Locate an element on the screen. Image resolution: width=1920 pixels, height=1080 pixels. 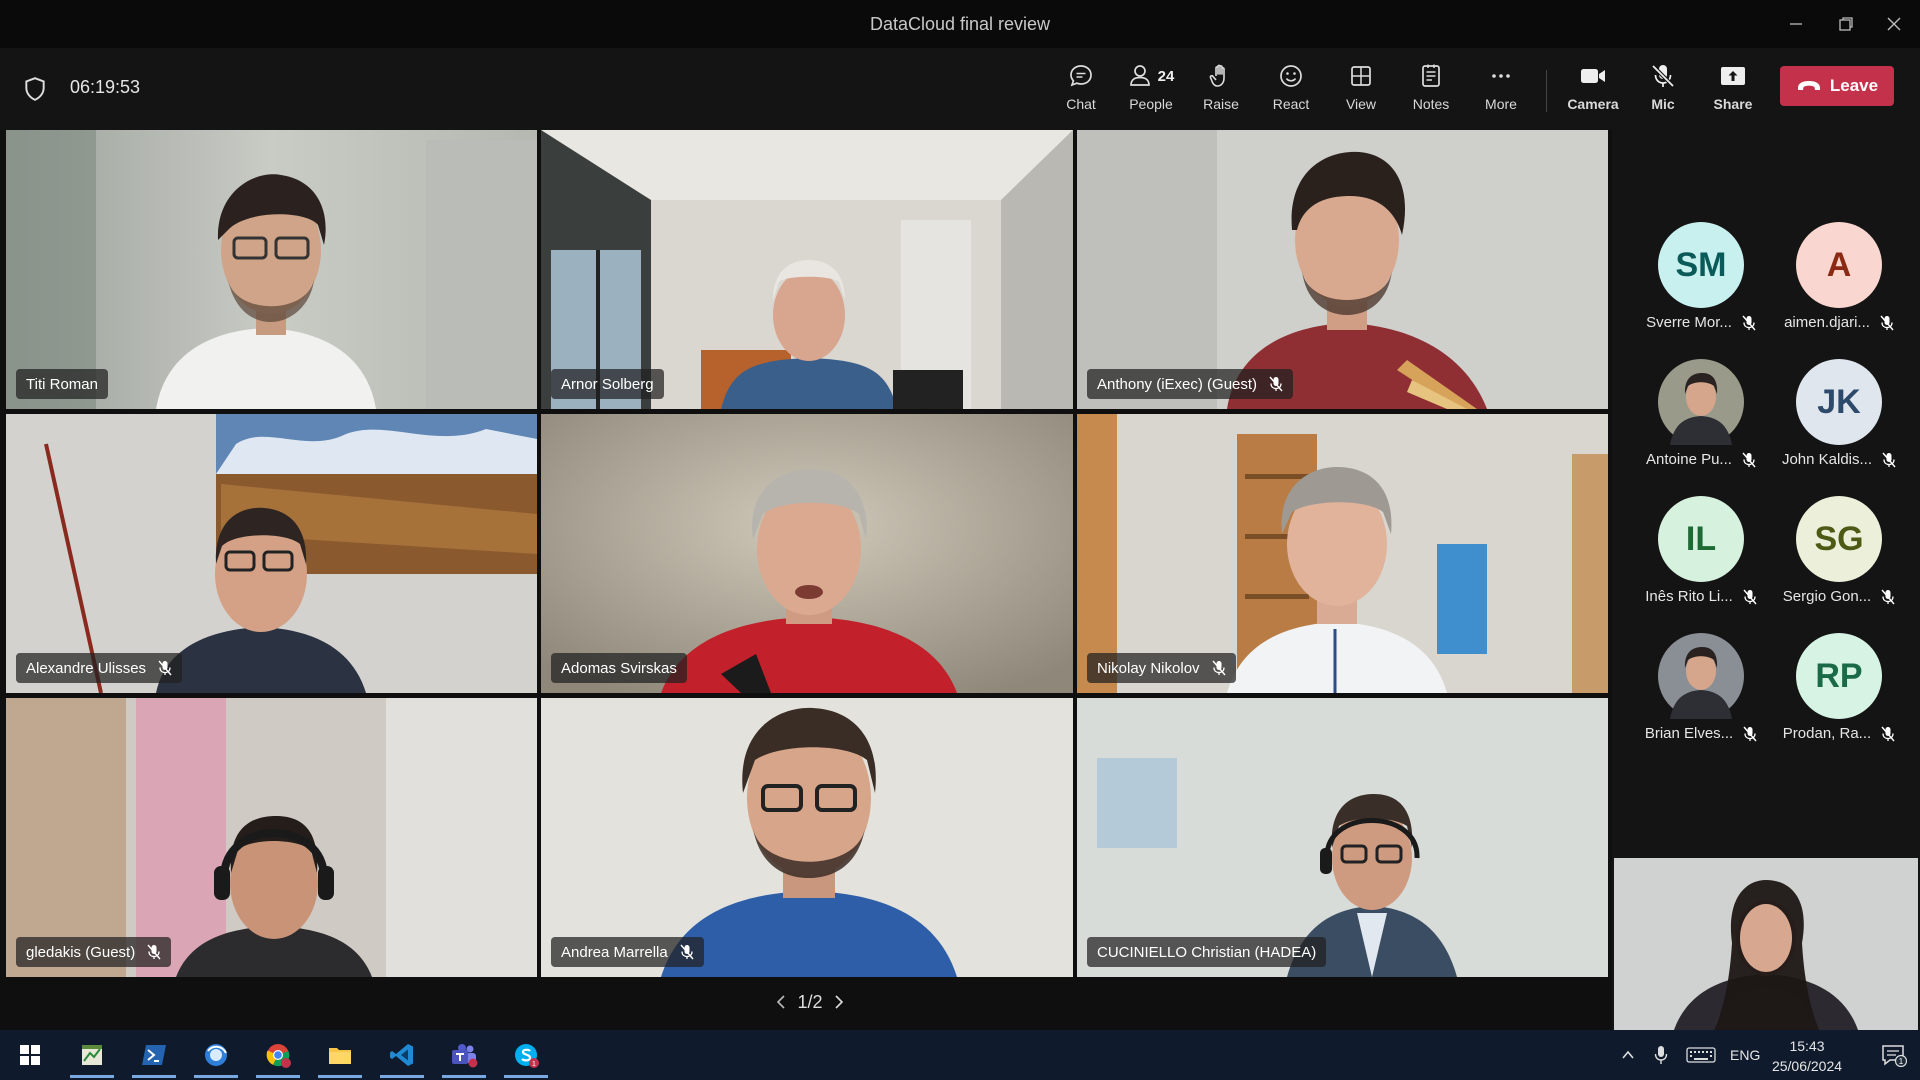
notes-button: Notes is located at coordinates (1431, 90).